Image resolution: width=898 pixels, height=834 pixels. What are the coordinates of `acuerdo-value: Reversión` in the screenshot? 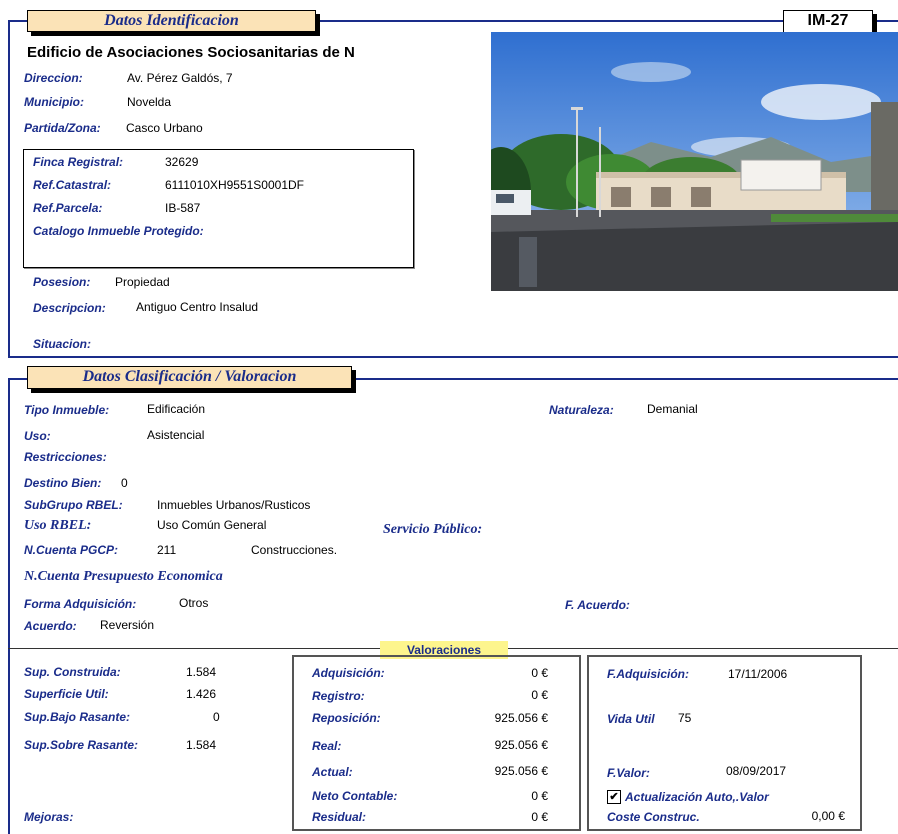 It's located at (127, 625).